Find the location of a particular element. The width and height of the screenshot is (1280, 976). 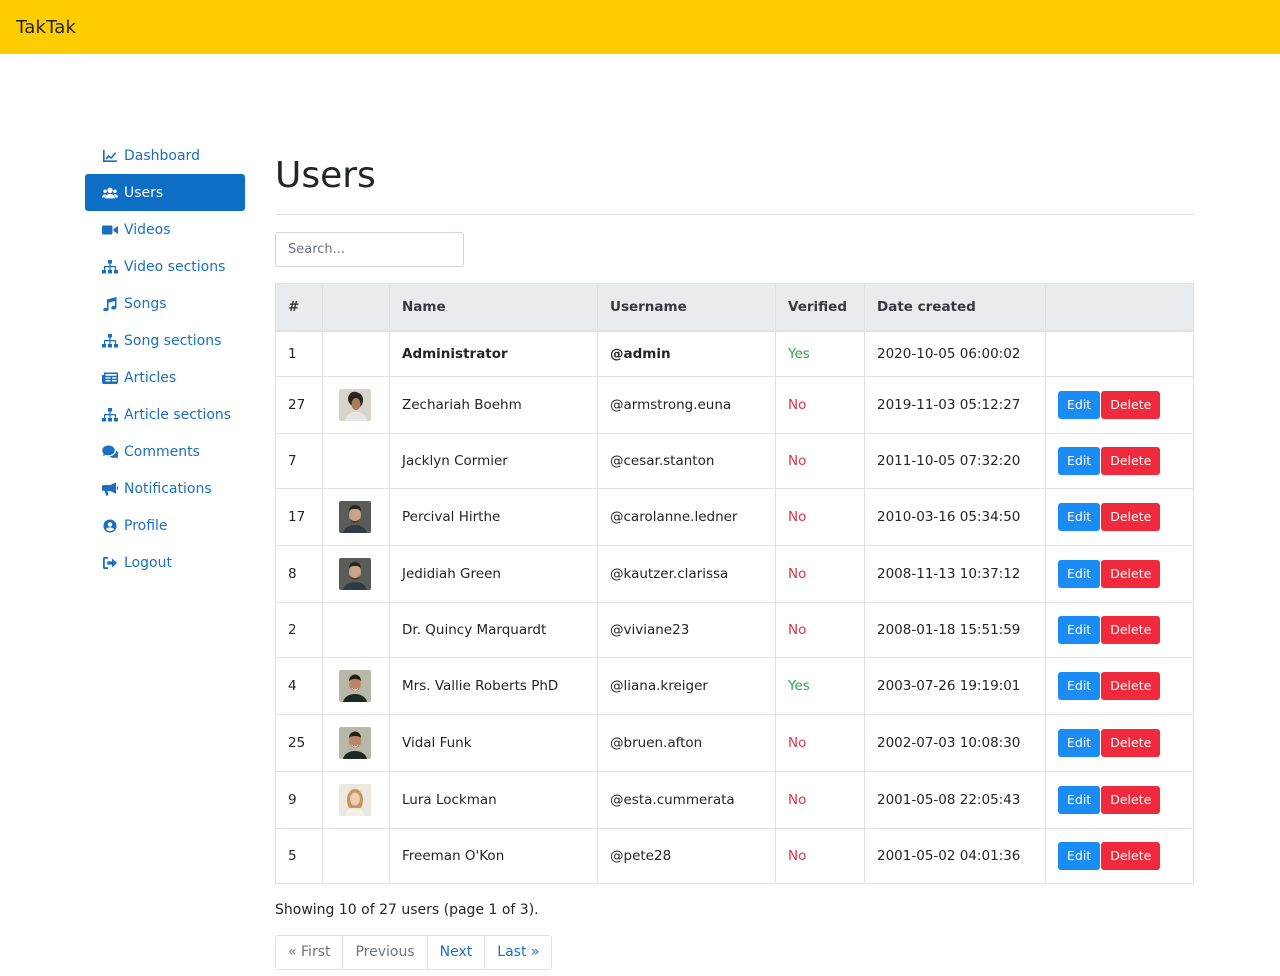

cell-name: Jacklyn Cormier is located at coordinates (493, 461).